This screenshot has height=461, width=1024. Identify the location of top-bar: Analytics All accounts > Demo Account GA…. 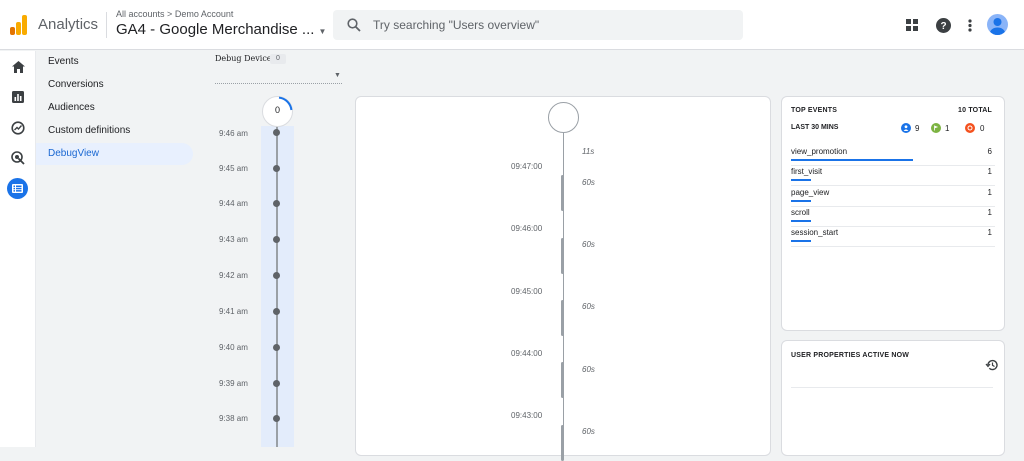
(512, 25).